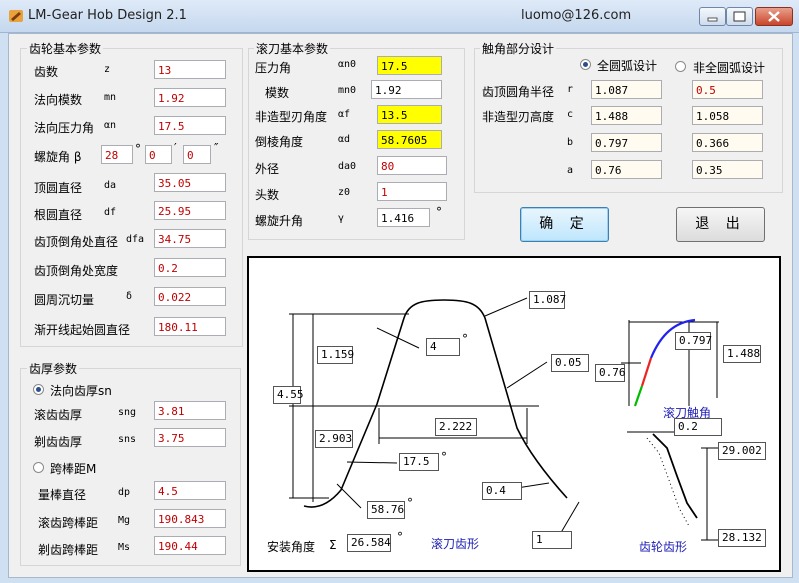  I want to click on rolling-span-field: 190.843, so click(190, 518).